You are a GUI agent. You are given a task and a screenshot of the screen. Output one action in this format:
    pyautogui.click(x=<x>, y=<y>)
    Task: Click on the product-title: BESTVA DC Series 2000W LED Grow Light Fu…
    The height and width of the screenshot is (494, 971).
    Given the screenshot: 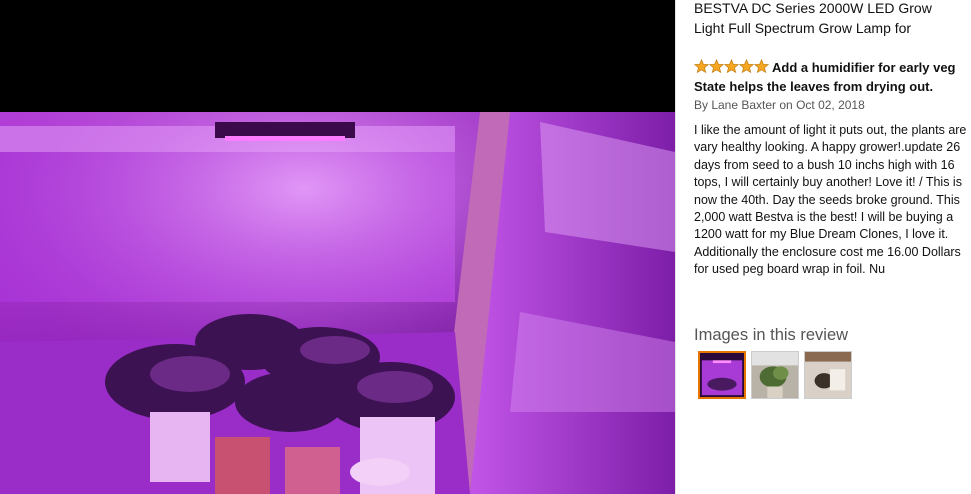 What is the action you would take?
    pyautogui.click(x=825, y=19)
    